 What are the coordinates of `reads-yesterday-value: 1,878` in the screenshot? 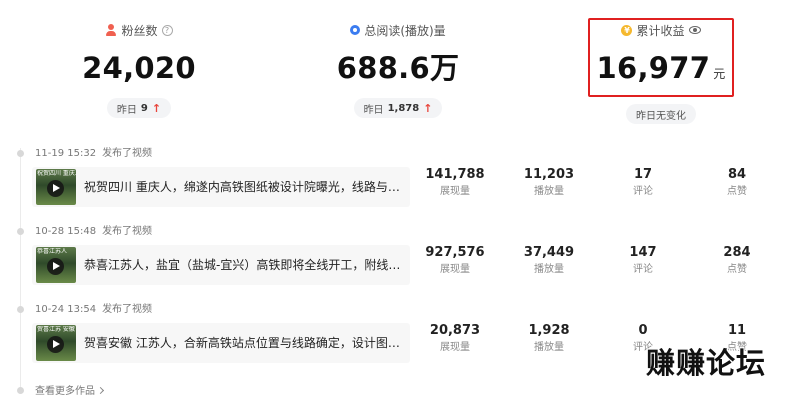 It's located at (403, 108).